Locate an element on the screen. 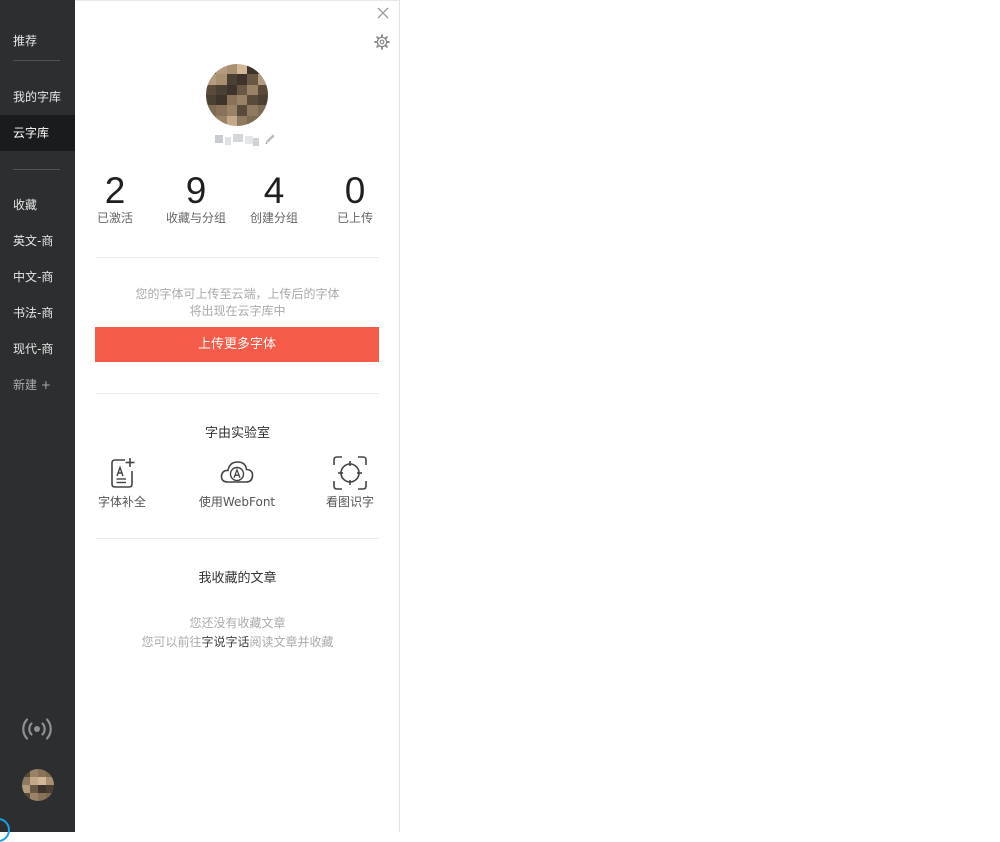 This screenshot has width=1000, height=842. stat-value: 0 is located at coordinates (355, 190).